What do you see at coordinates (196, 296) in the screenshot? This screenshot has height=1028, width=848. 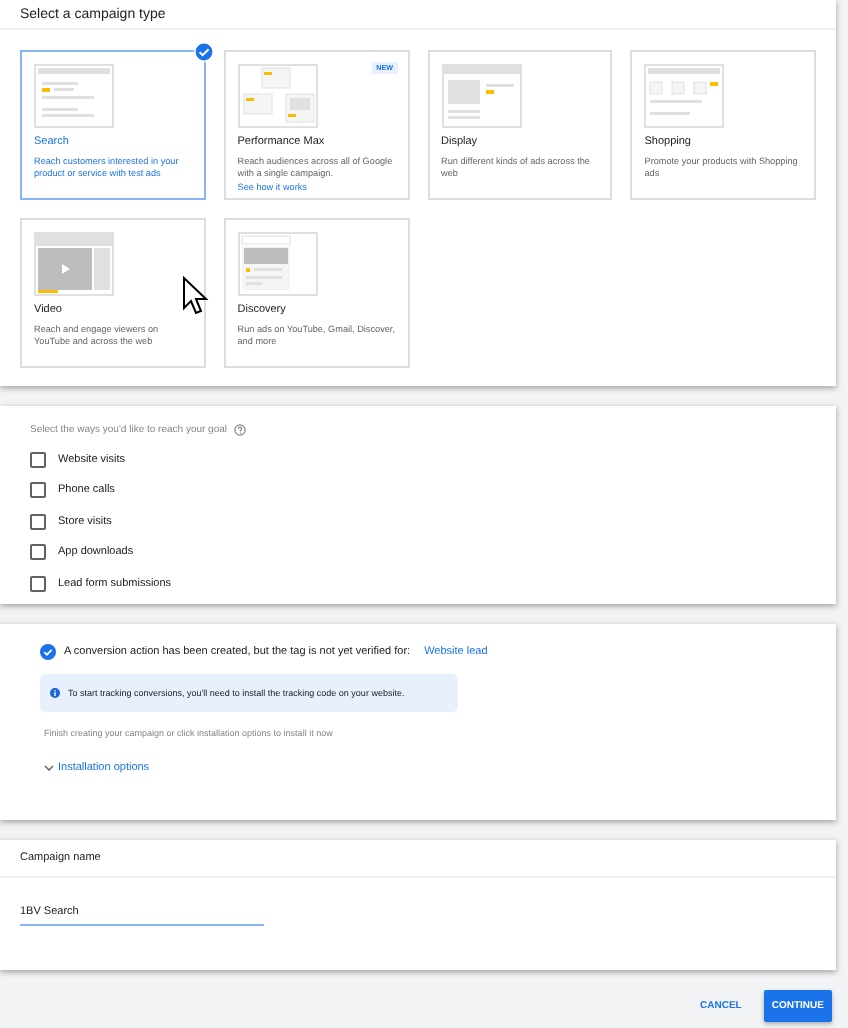 I see `mouse-pointer-icon` at bounding box center [196, 296].